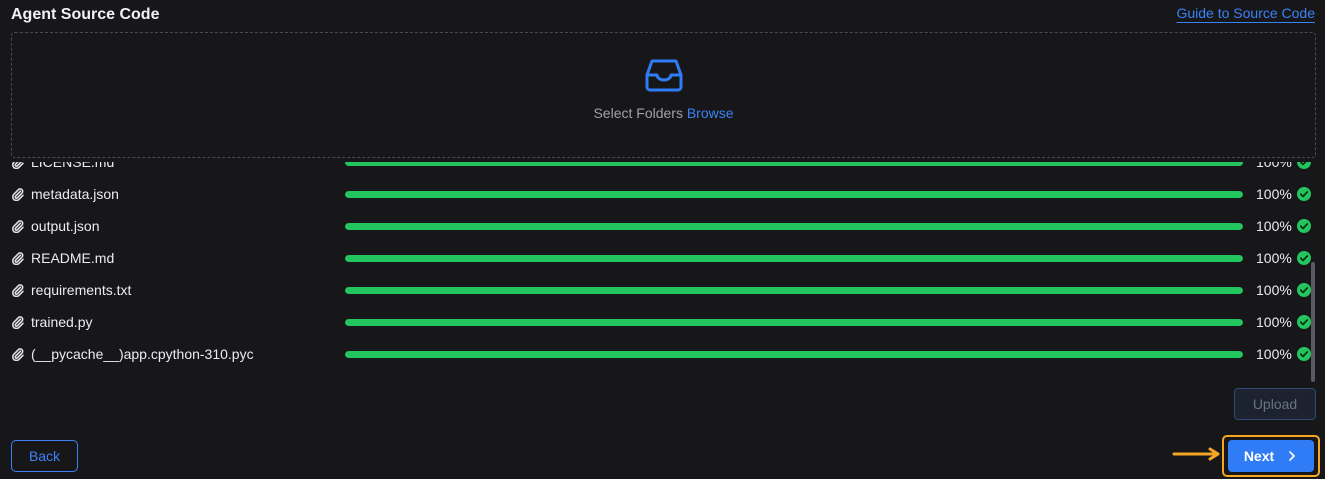 This screenshot has height=479, width=1325. I want to click on next-button: Next, so click(1271, 456).